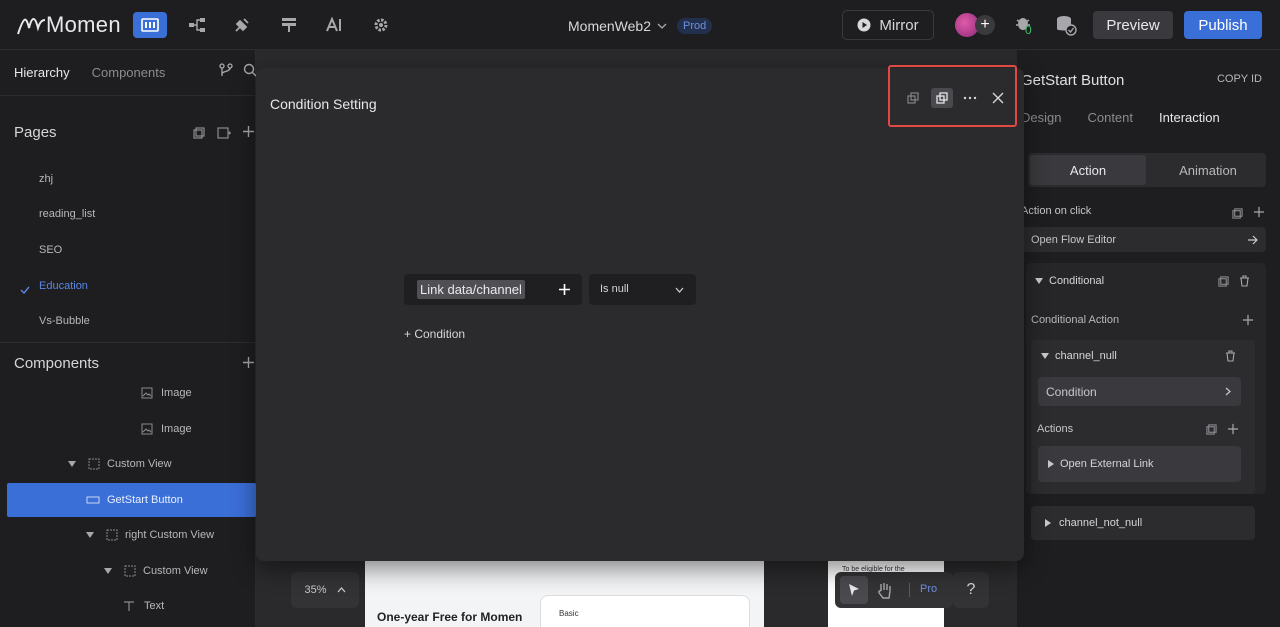 The width and height of the screenshot is (1280, 627). What do you see at coordinates (83, 24) in the screenshot?
I see `logo-text: Momen` at bounding box center [83, 24].